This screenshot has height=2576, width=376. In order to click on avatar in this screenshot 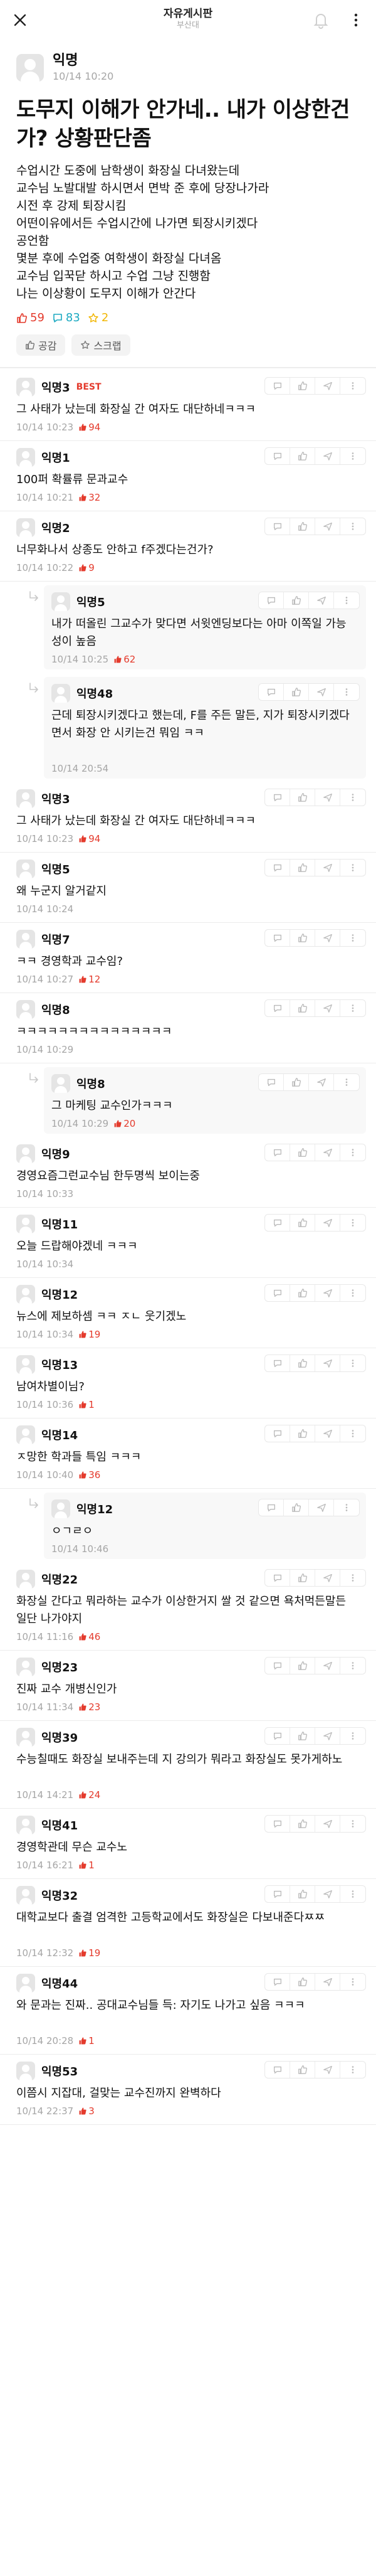, I will do `click(25, 1580)`.